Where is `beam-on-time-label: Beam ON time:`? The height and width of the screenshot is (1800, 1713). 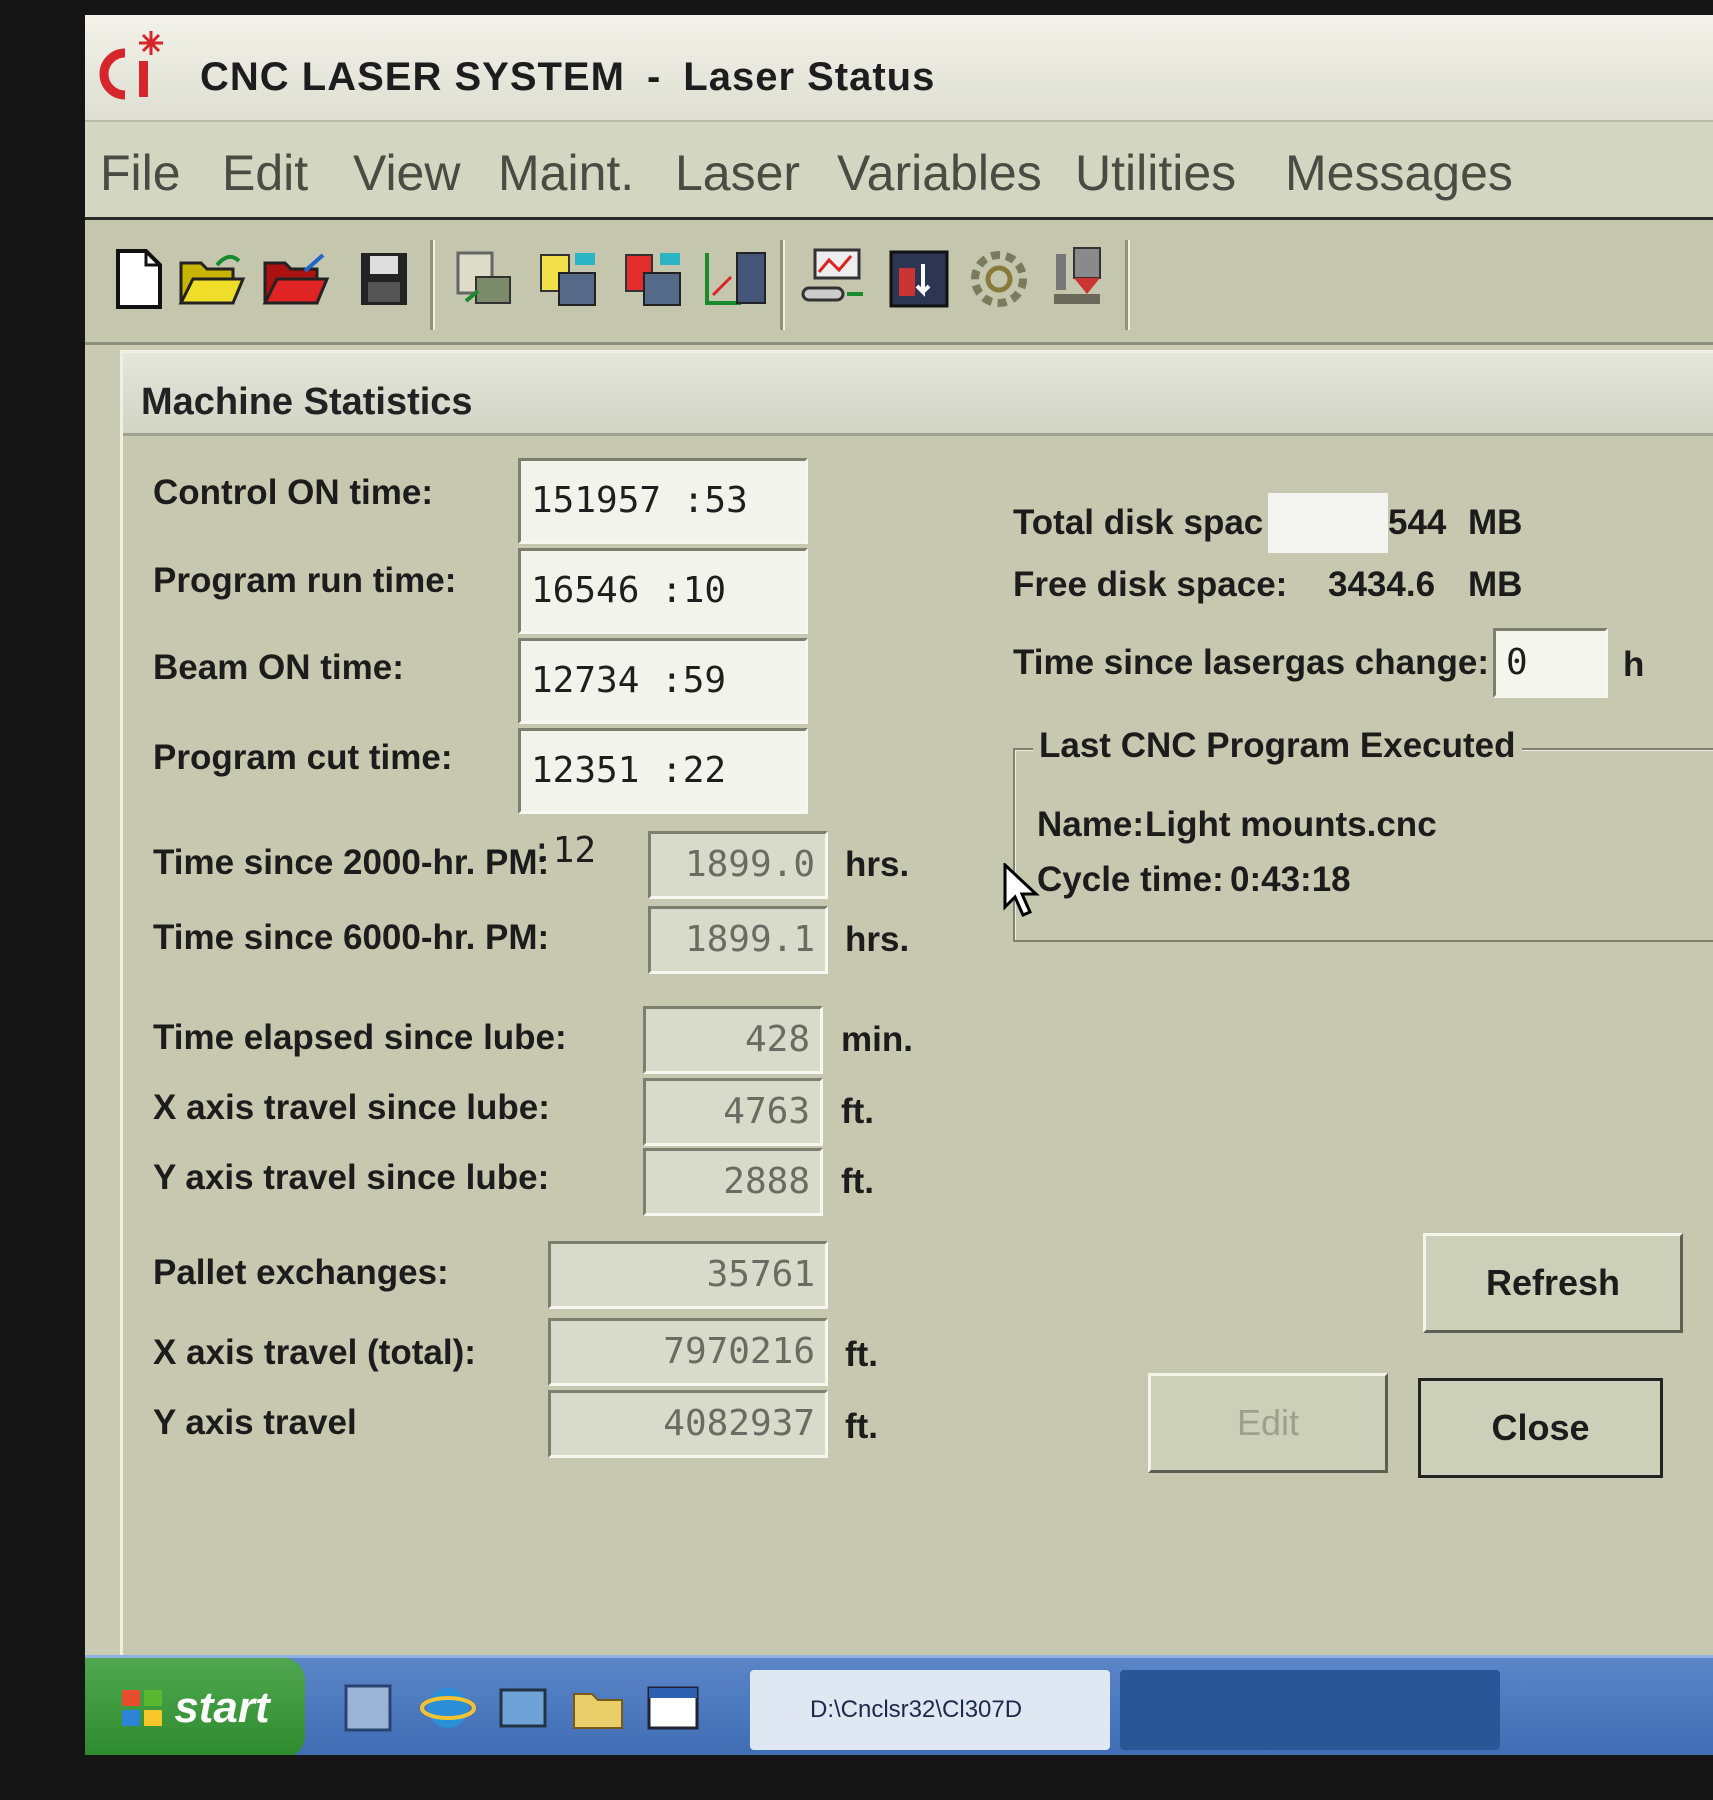 beam-on-time-label: Beam ON time: is located at coordinates (278, 667).